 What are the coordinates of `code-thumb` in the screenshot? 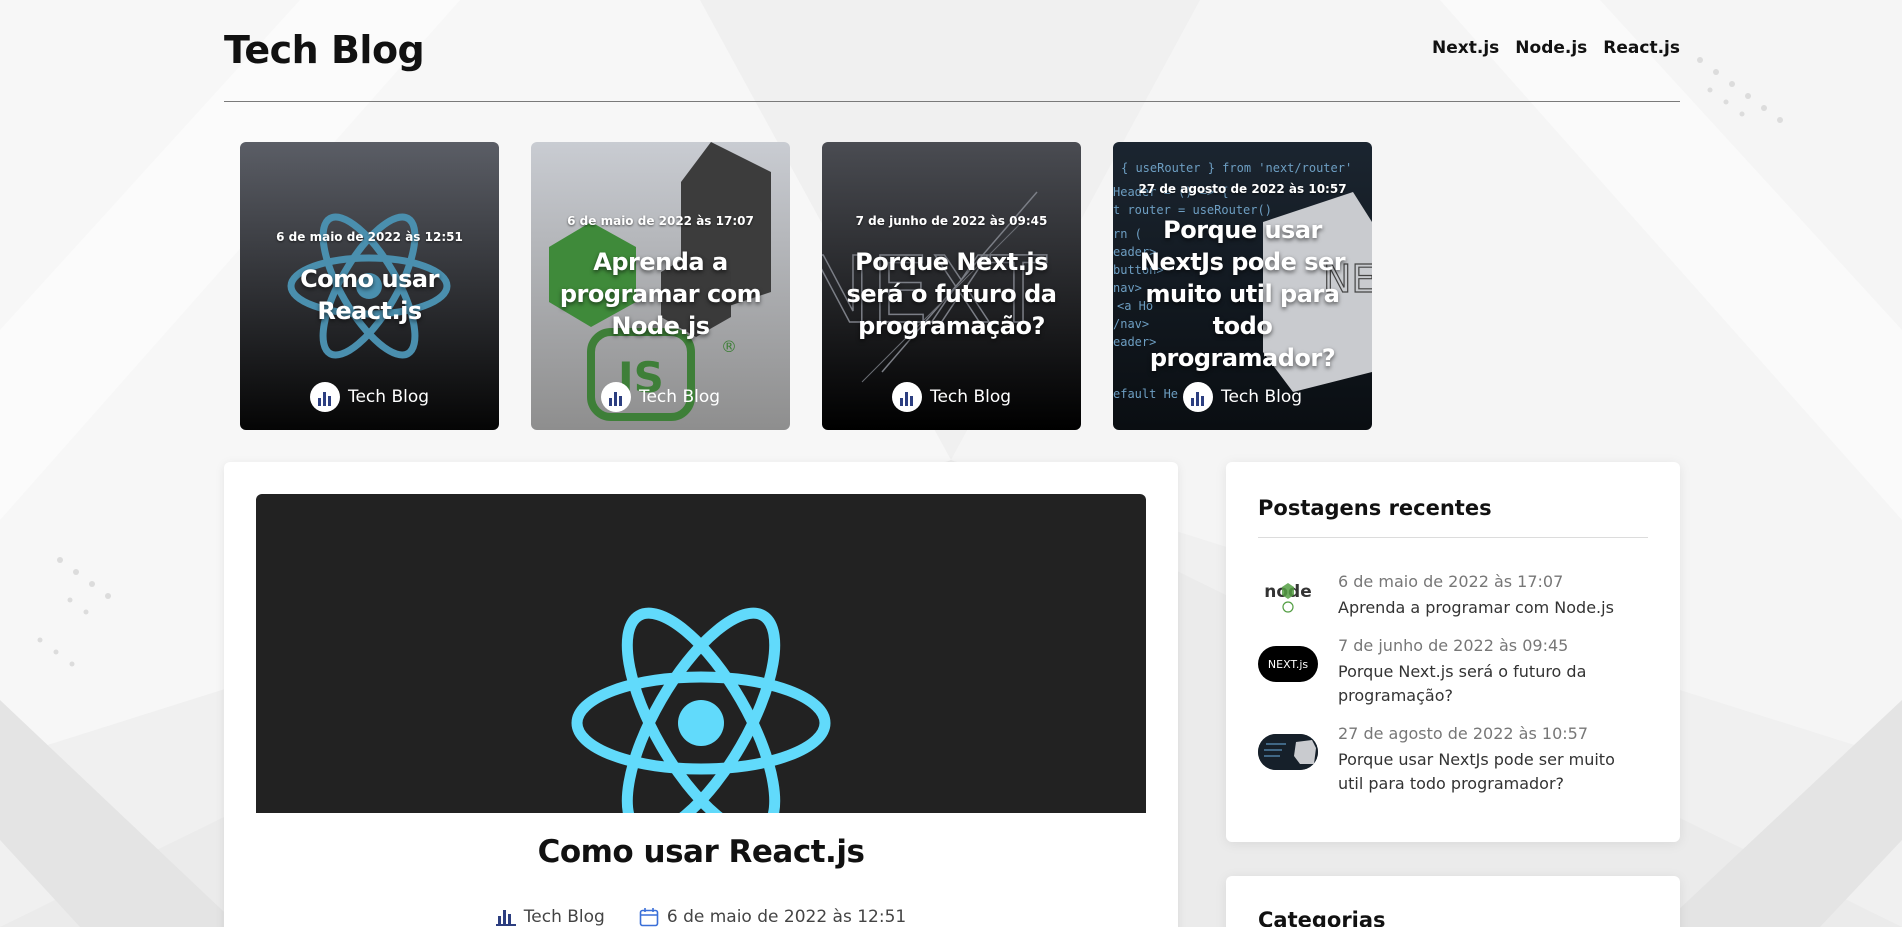 It's located at (1288, 752).